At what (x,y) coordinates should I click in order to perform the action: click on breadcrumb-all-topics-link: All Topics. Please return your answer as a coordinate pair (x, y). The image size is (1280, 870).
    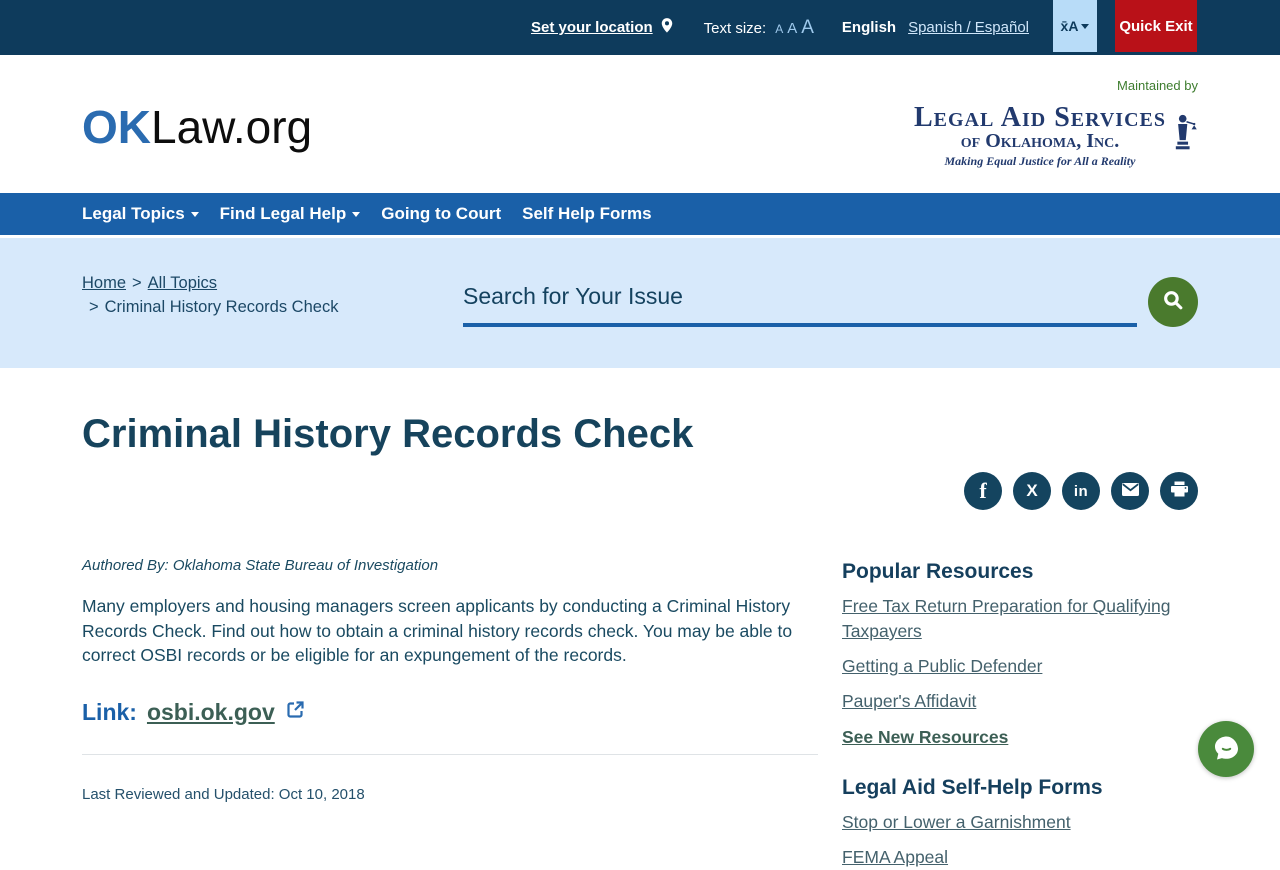
    Looking at the image, I should click on (182, 283).